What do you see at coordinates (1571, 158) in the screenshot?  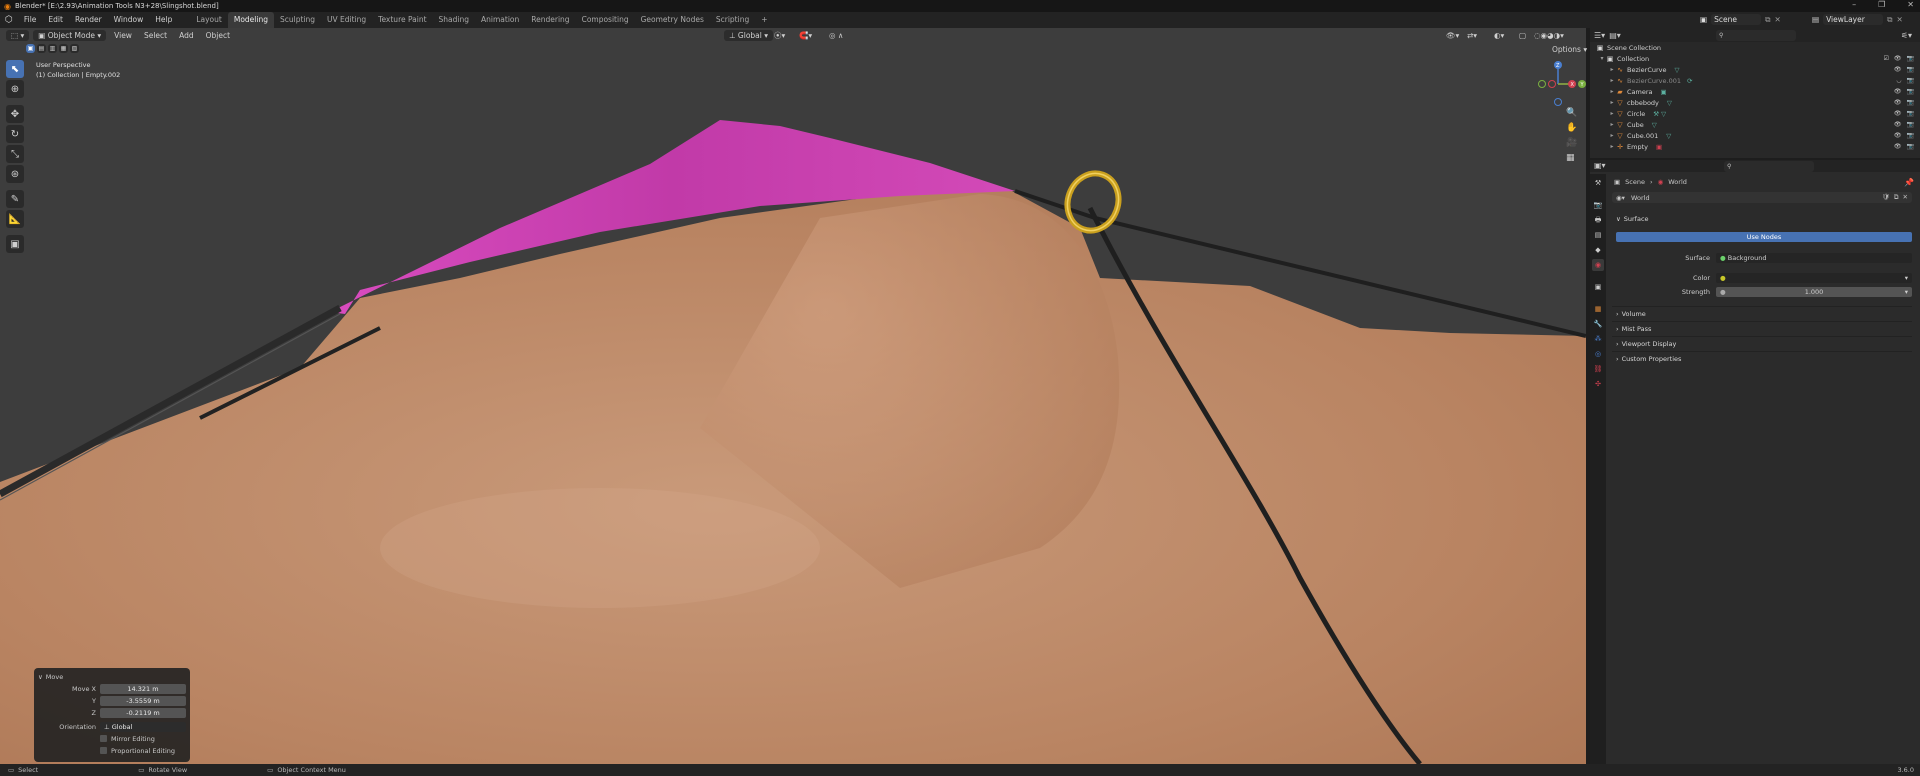 I see `perspective-toggle-icon: ▦` at bounding box center [1571, 158].